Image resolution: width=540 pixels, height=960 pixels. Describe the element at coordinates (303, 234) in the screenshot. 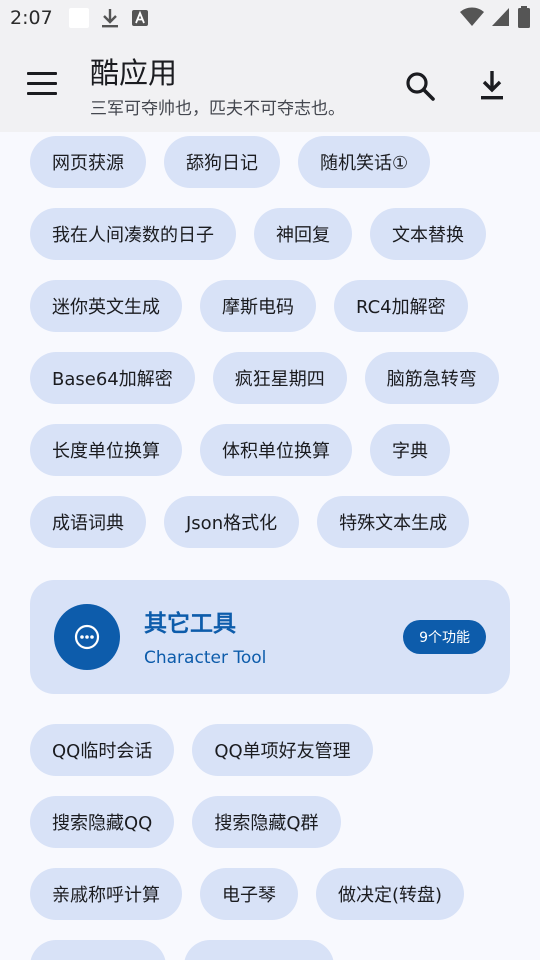

I see `chip-god-reply: 神回复` at that location.